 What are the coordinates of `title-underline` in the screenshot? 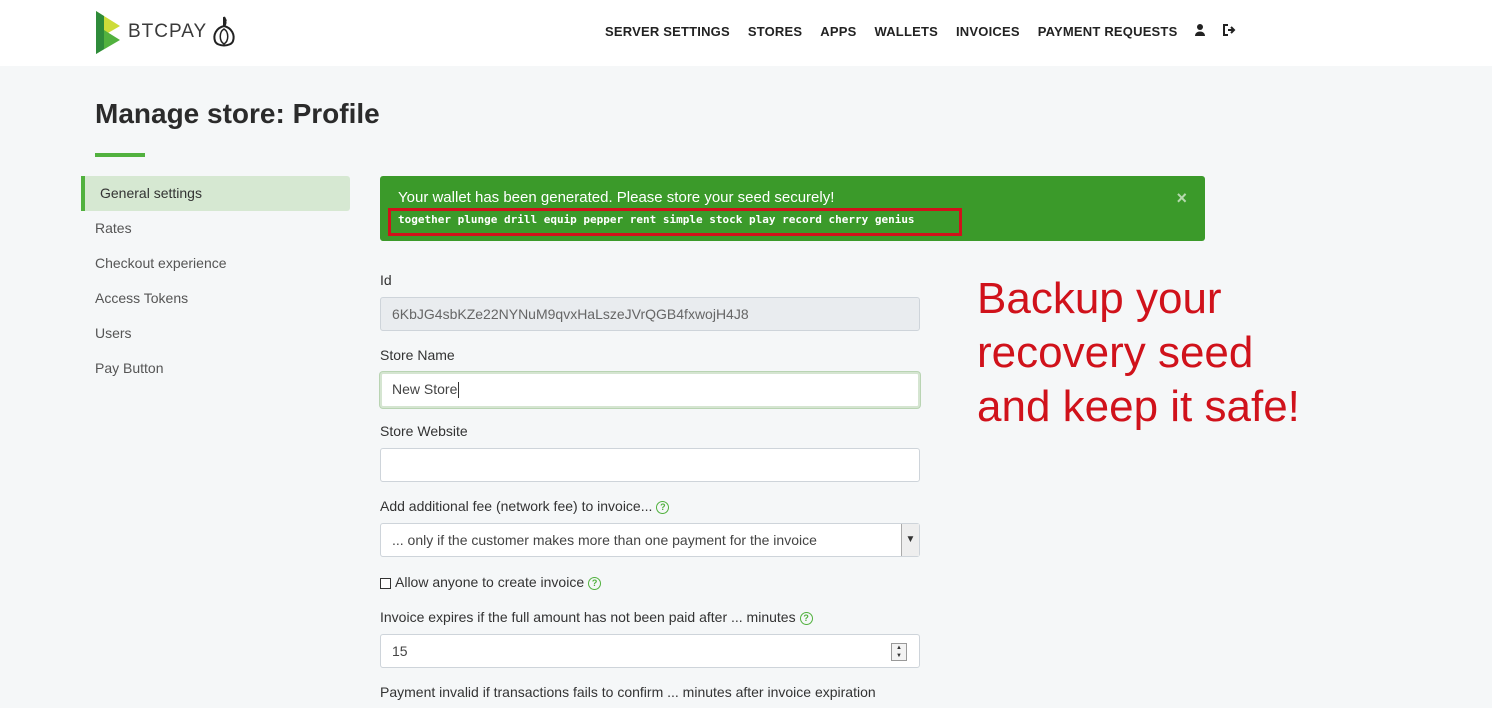 It's located at (120, 155).